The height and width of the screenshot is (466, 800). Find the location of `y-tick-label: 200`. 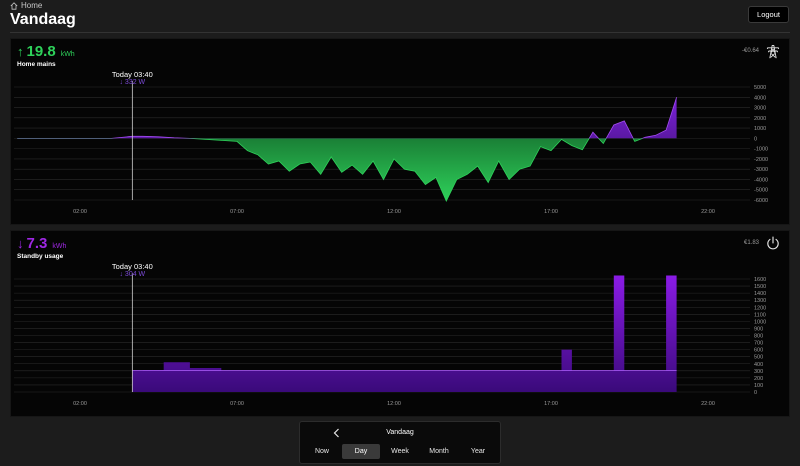

y-tick-label: 200 is located at coordinates (758, 379).